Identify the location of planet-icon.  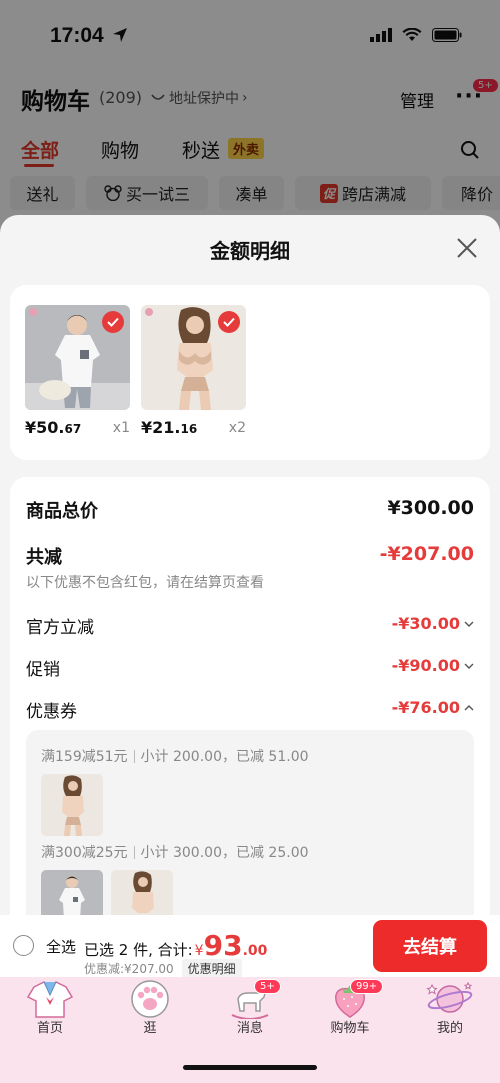
(449, 997).